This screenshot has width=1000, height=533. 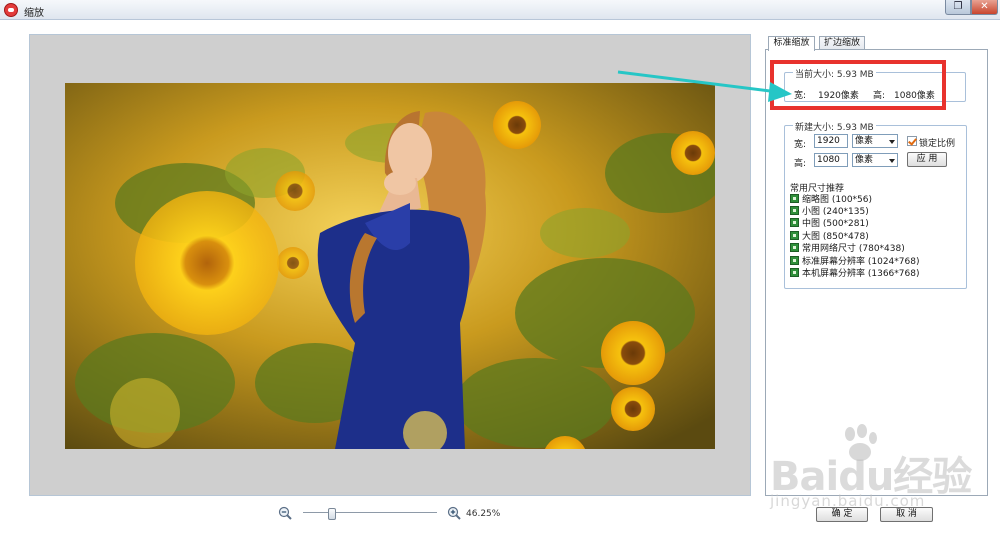 I want to click on zoom-out-icon, so click(x=285, y=513).